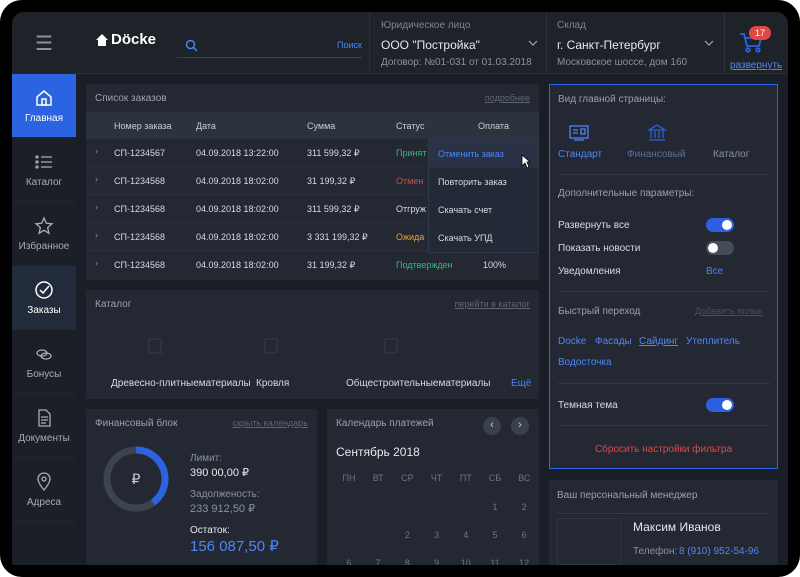  What do you see at coordinates (219, 473) in the screenshot?
I see `limit-value: 390 00,00 ₽` at bounding box center [219, 473].